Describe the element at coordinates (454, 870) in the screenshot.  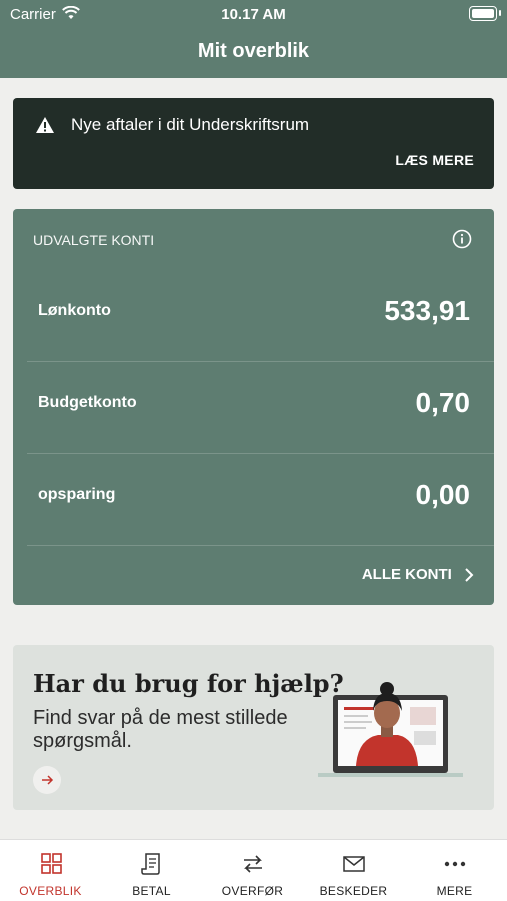
I see `tab-mere: MERE` at that location.